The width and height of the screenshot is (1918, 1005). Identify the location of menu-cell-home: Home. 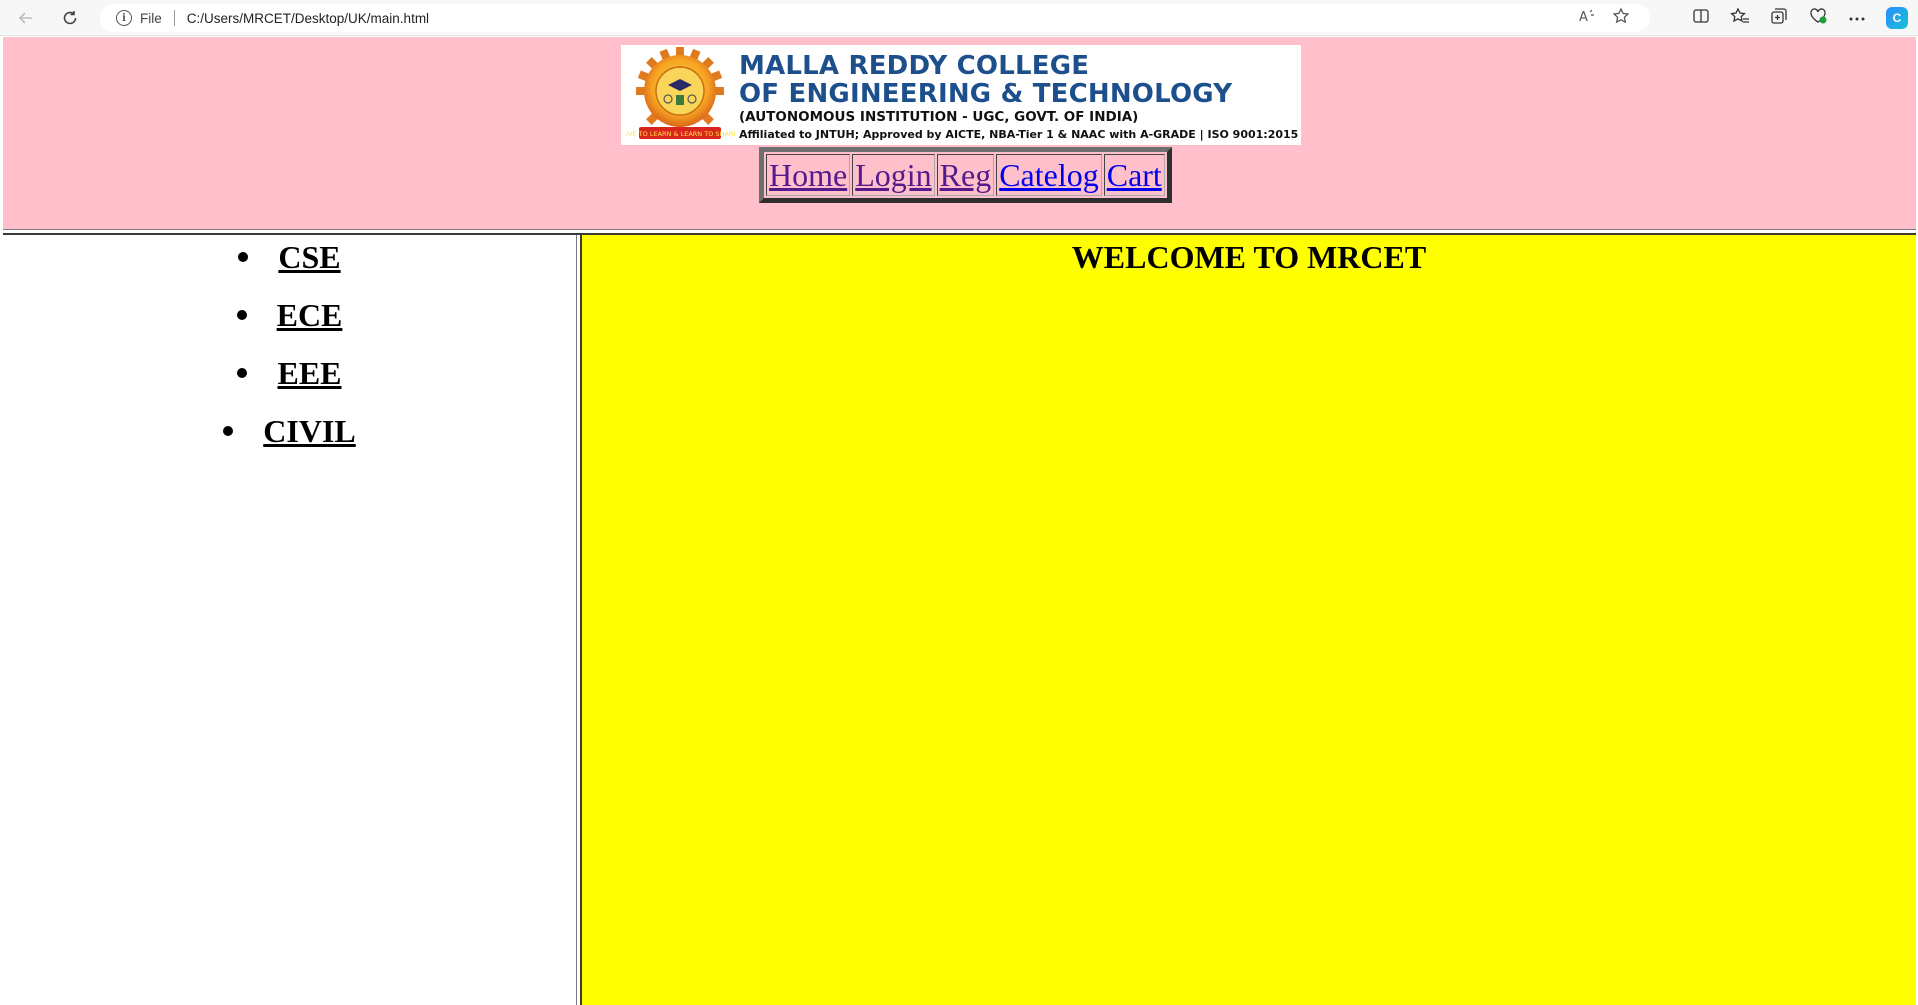
(808, 175).